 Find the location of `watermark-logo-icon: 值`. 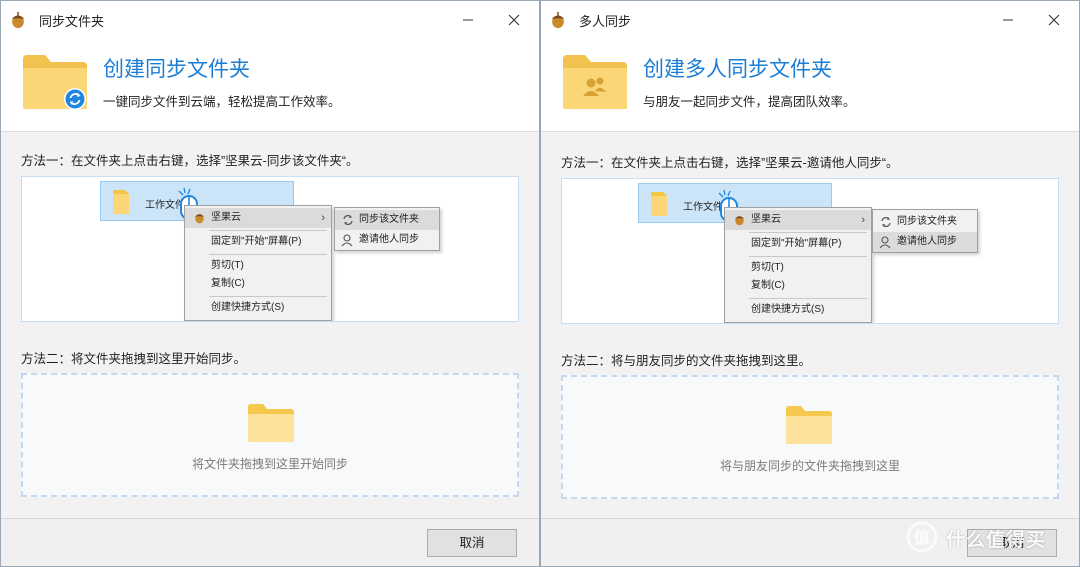

watermark-logo-icon: 值 is located at coordinates (922, 537).